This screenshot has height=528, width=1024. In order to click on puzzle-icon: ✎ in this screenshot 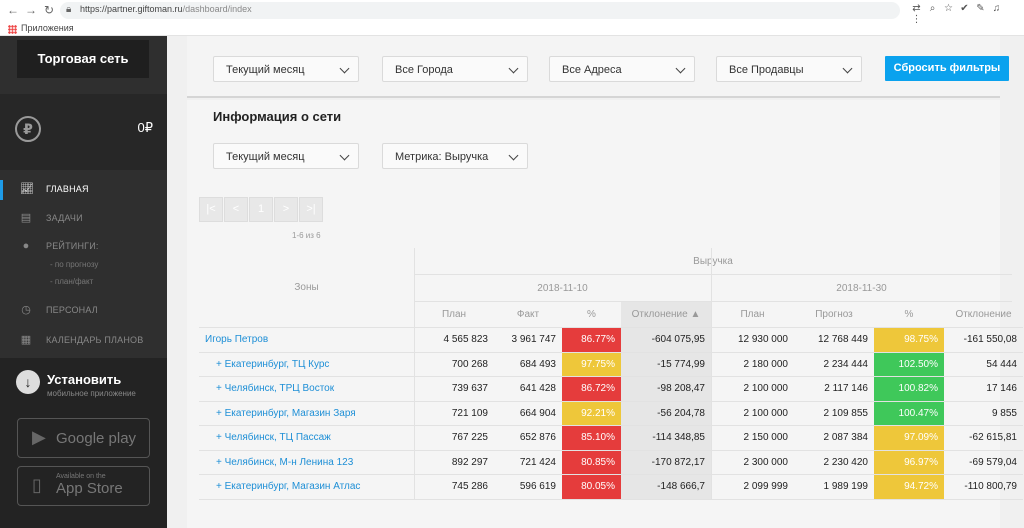, I will do `click(980, 8)`.